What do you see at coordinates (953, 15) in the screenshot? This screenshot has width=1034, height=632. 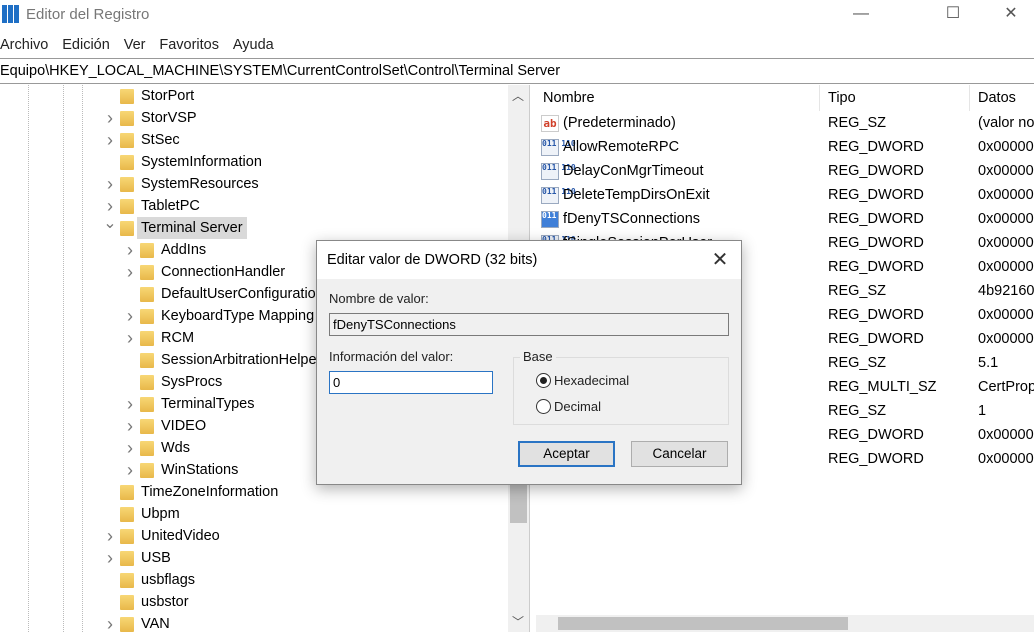 I see `maximize-button: ☐` at bounding box center [953, 15].